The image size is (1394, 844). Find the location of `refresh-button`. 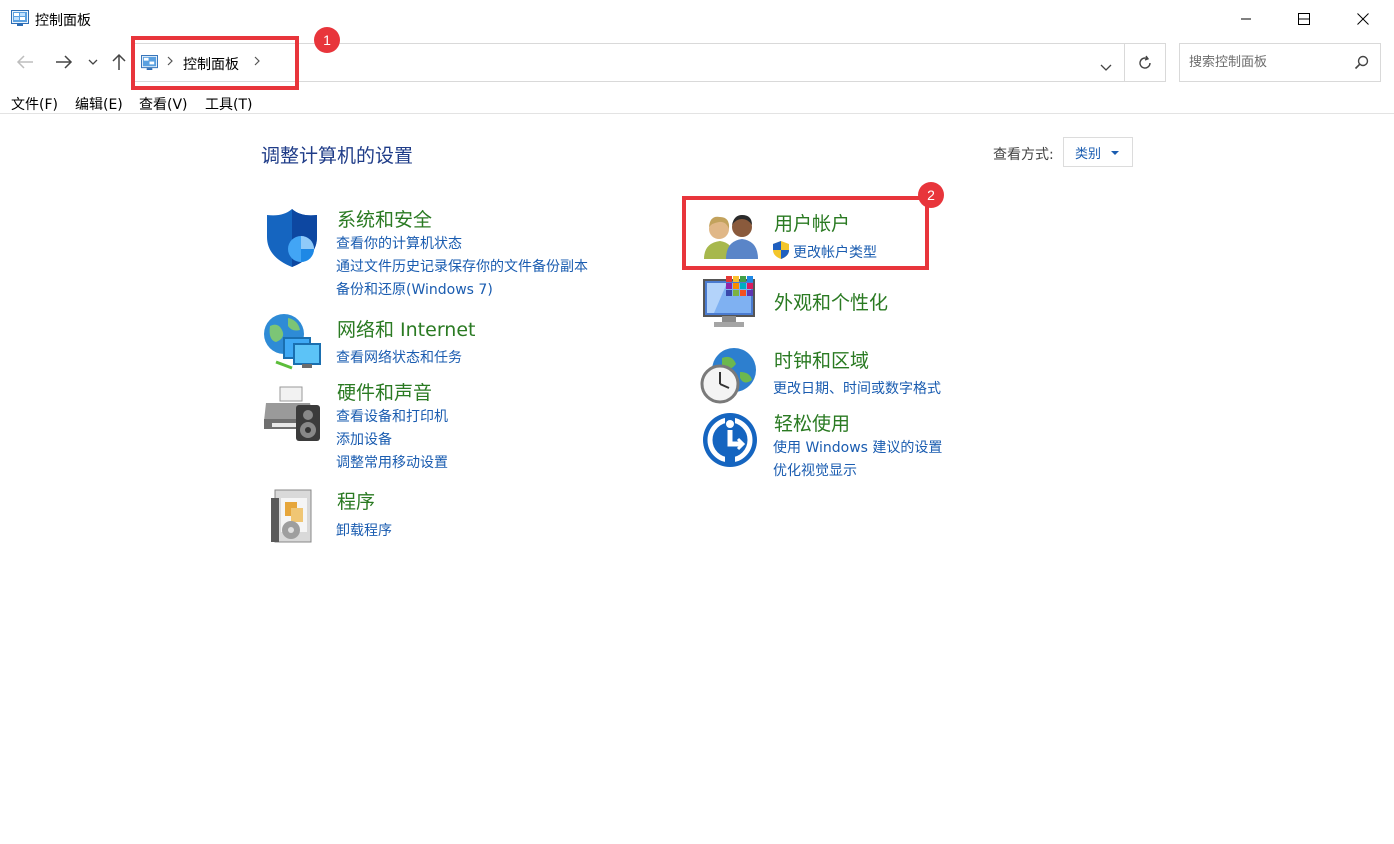

refresh-button is located at coordinates (1145, 62).